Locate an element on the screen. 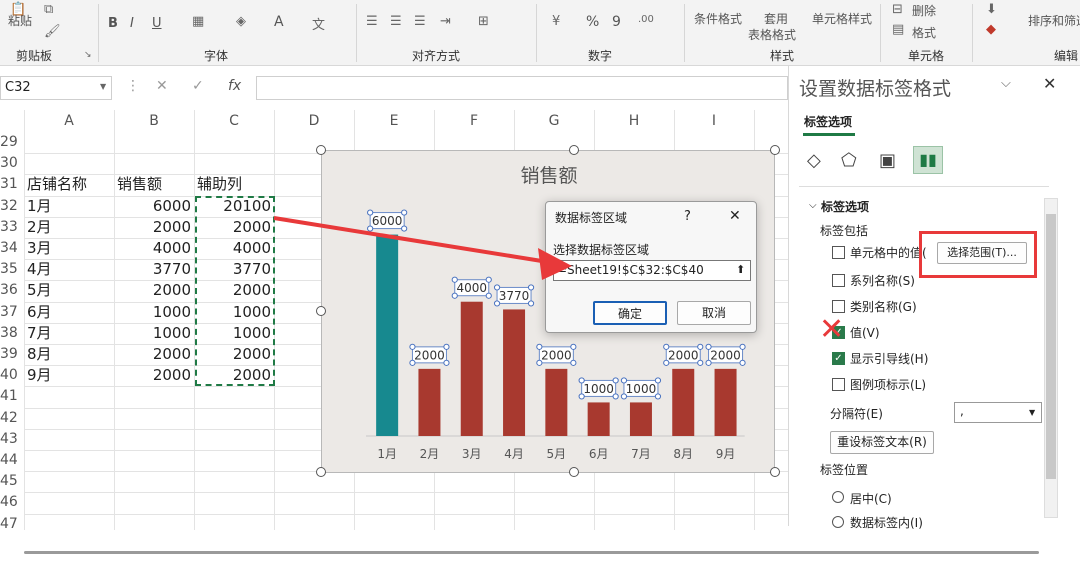 This screenshot has height=563, width=1080. reset-label-text-button: 重设标签文本(R) is located at coordinates (882, 442).